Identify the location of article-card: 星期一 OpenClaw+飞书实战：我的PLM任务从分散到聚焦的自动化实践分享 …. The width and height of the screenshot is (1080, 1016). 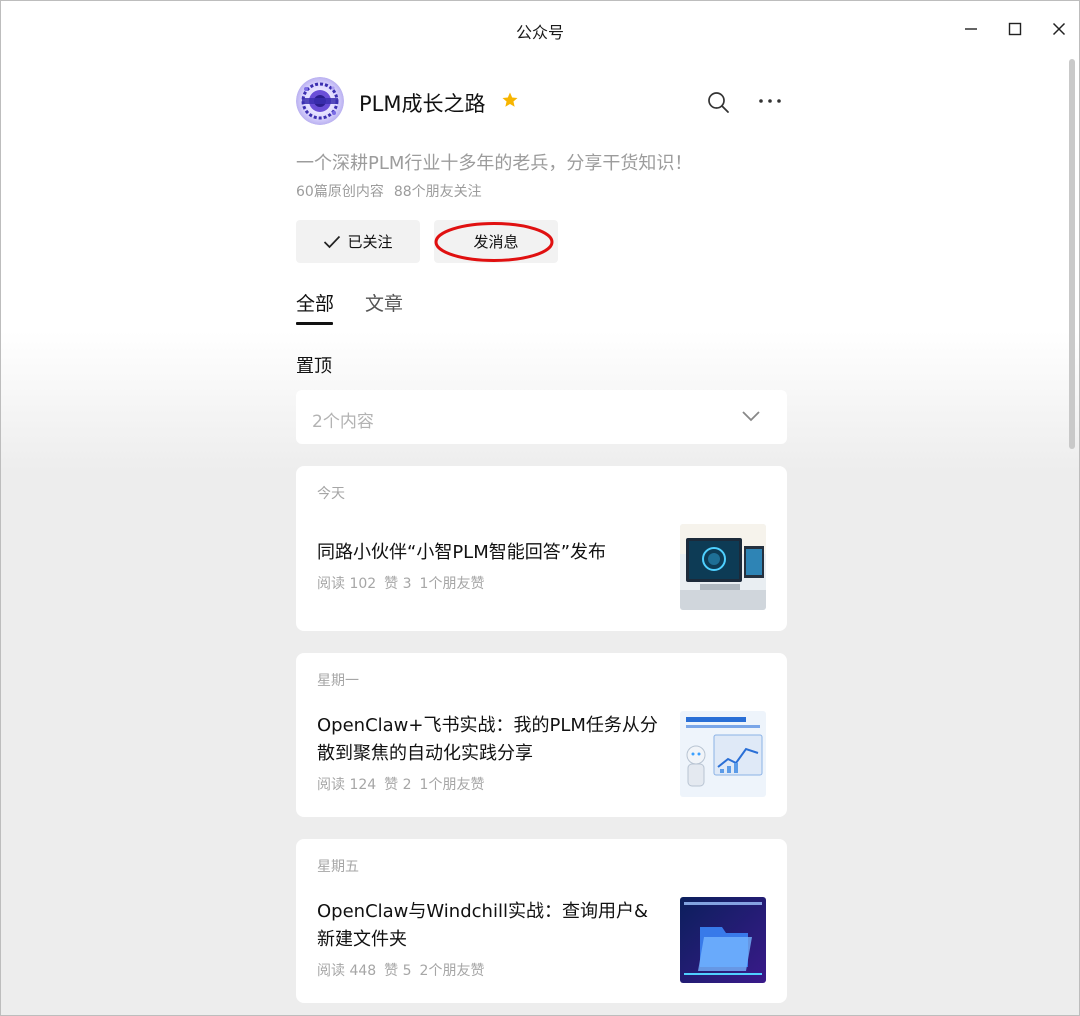
(541, 735).